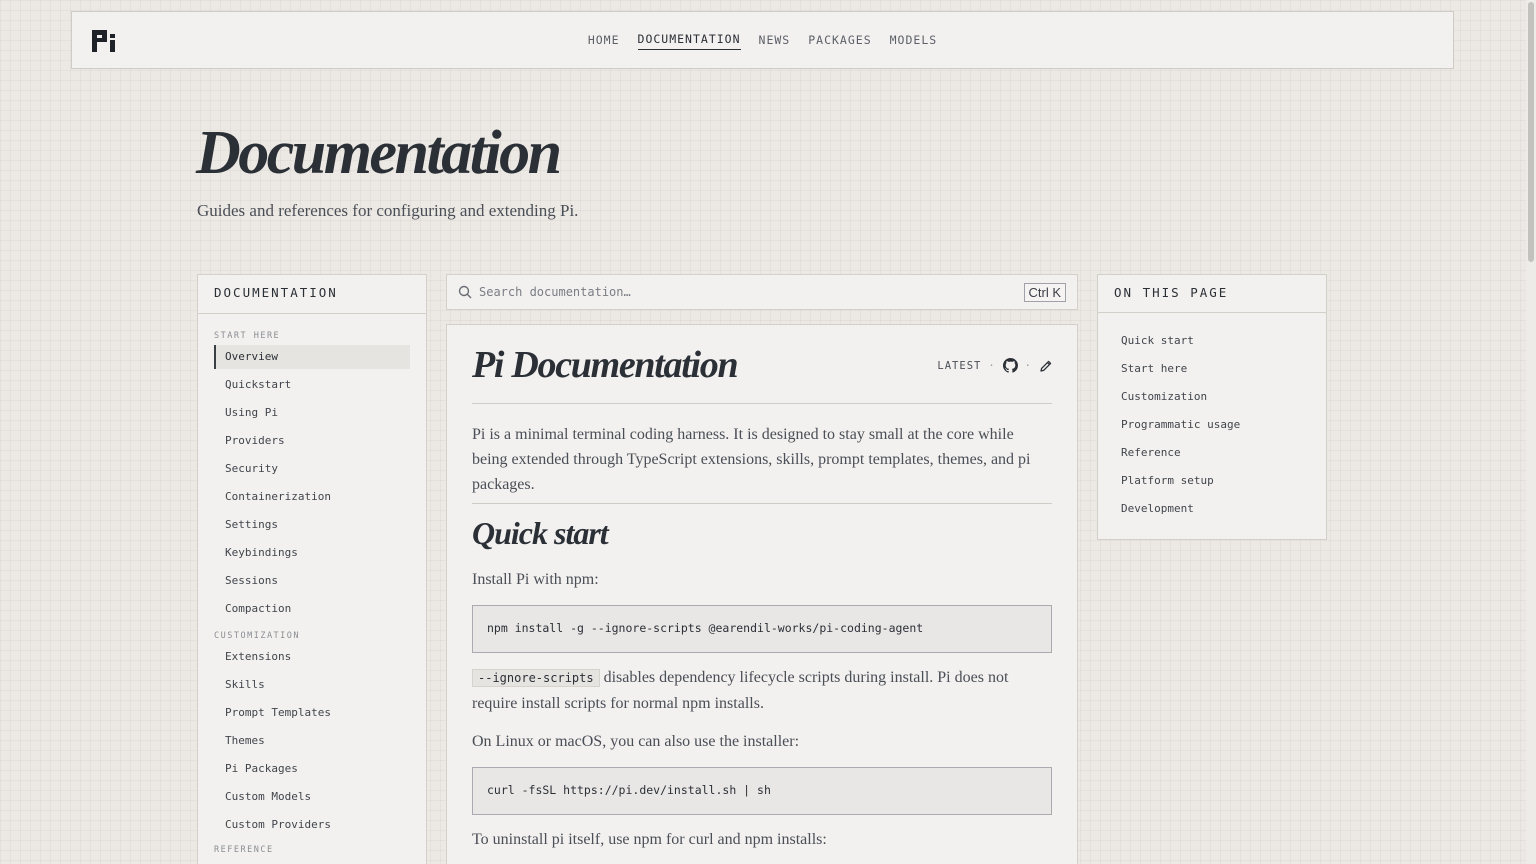 The image size is (1536, 864). What do you see at coordinates (312, 385) in the screenshot?
I see `sidebar-item-quickstart: Quickstart` at bounding box center [312, 385].